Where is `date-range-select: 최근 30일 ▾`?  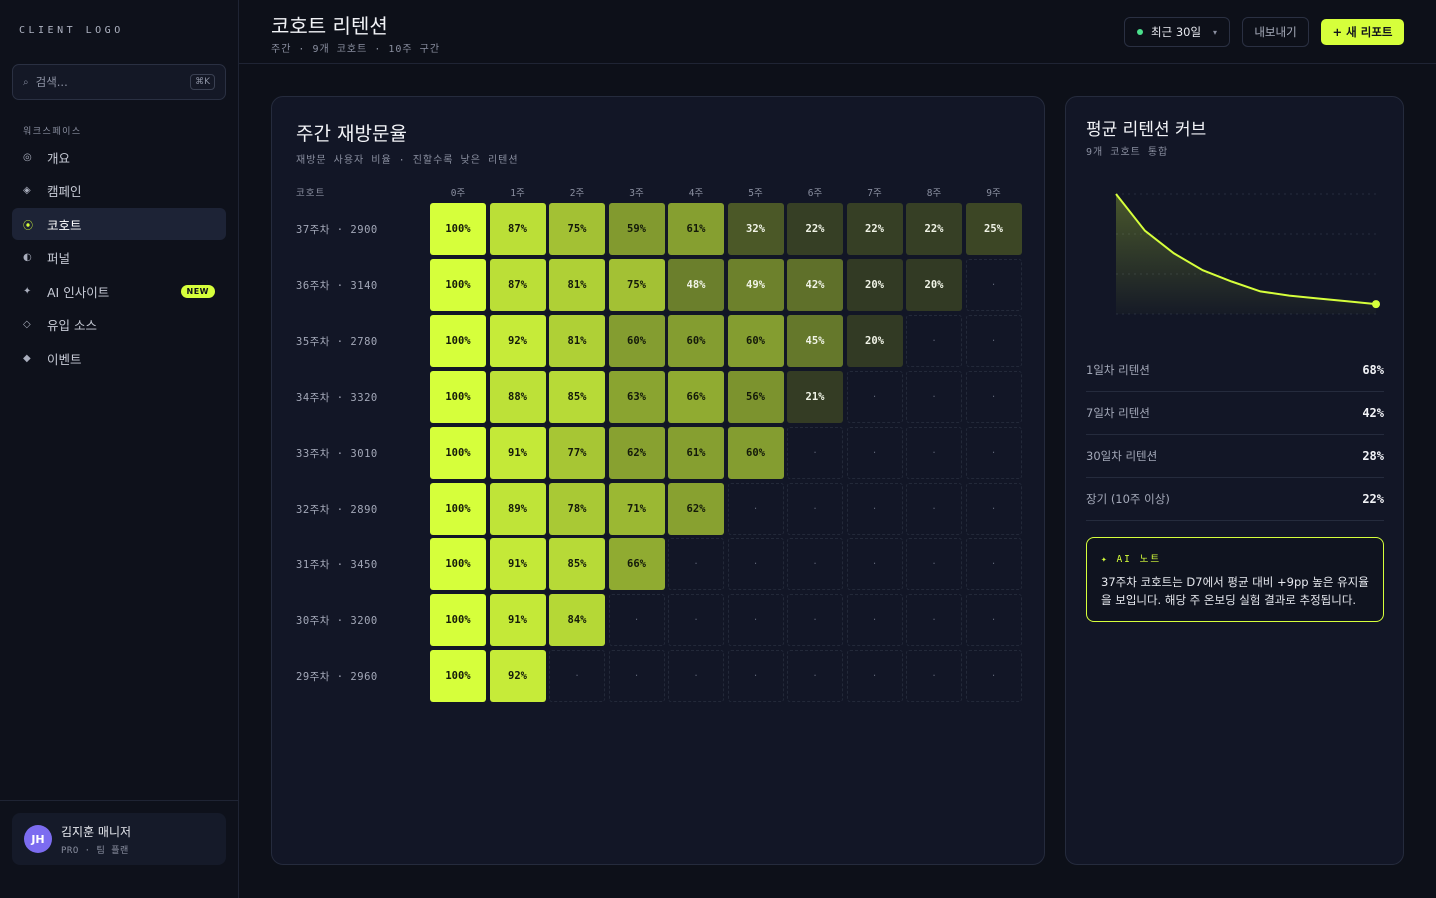 date-range-select: 최근 30일 ▾ is located at coordinates (1177, 32).